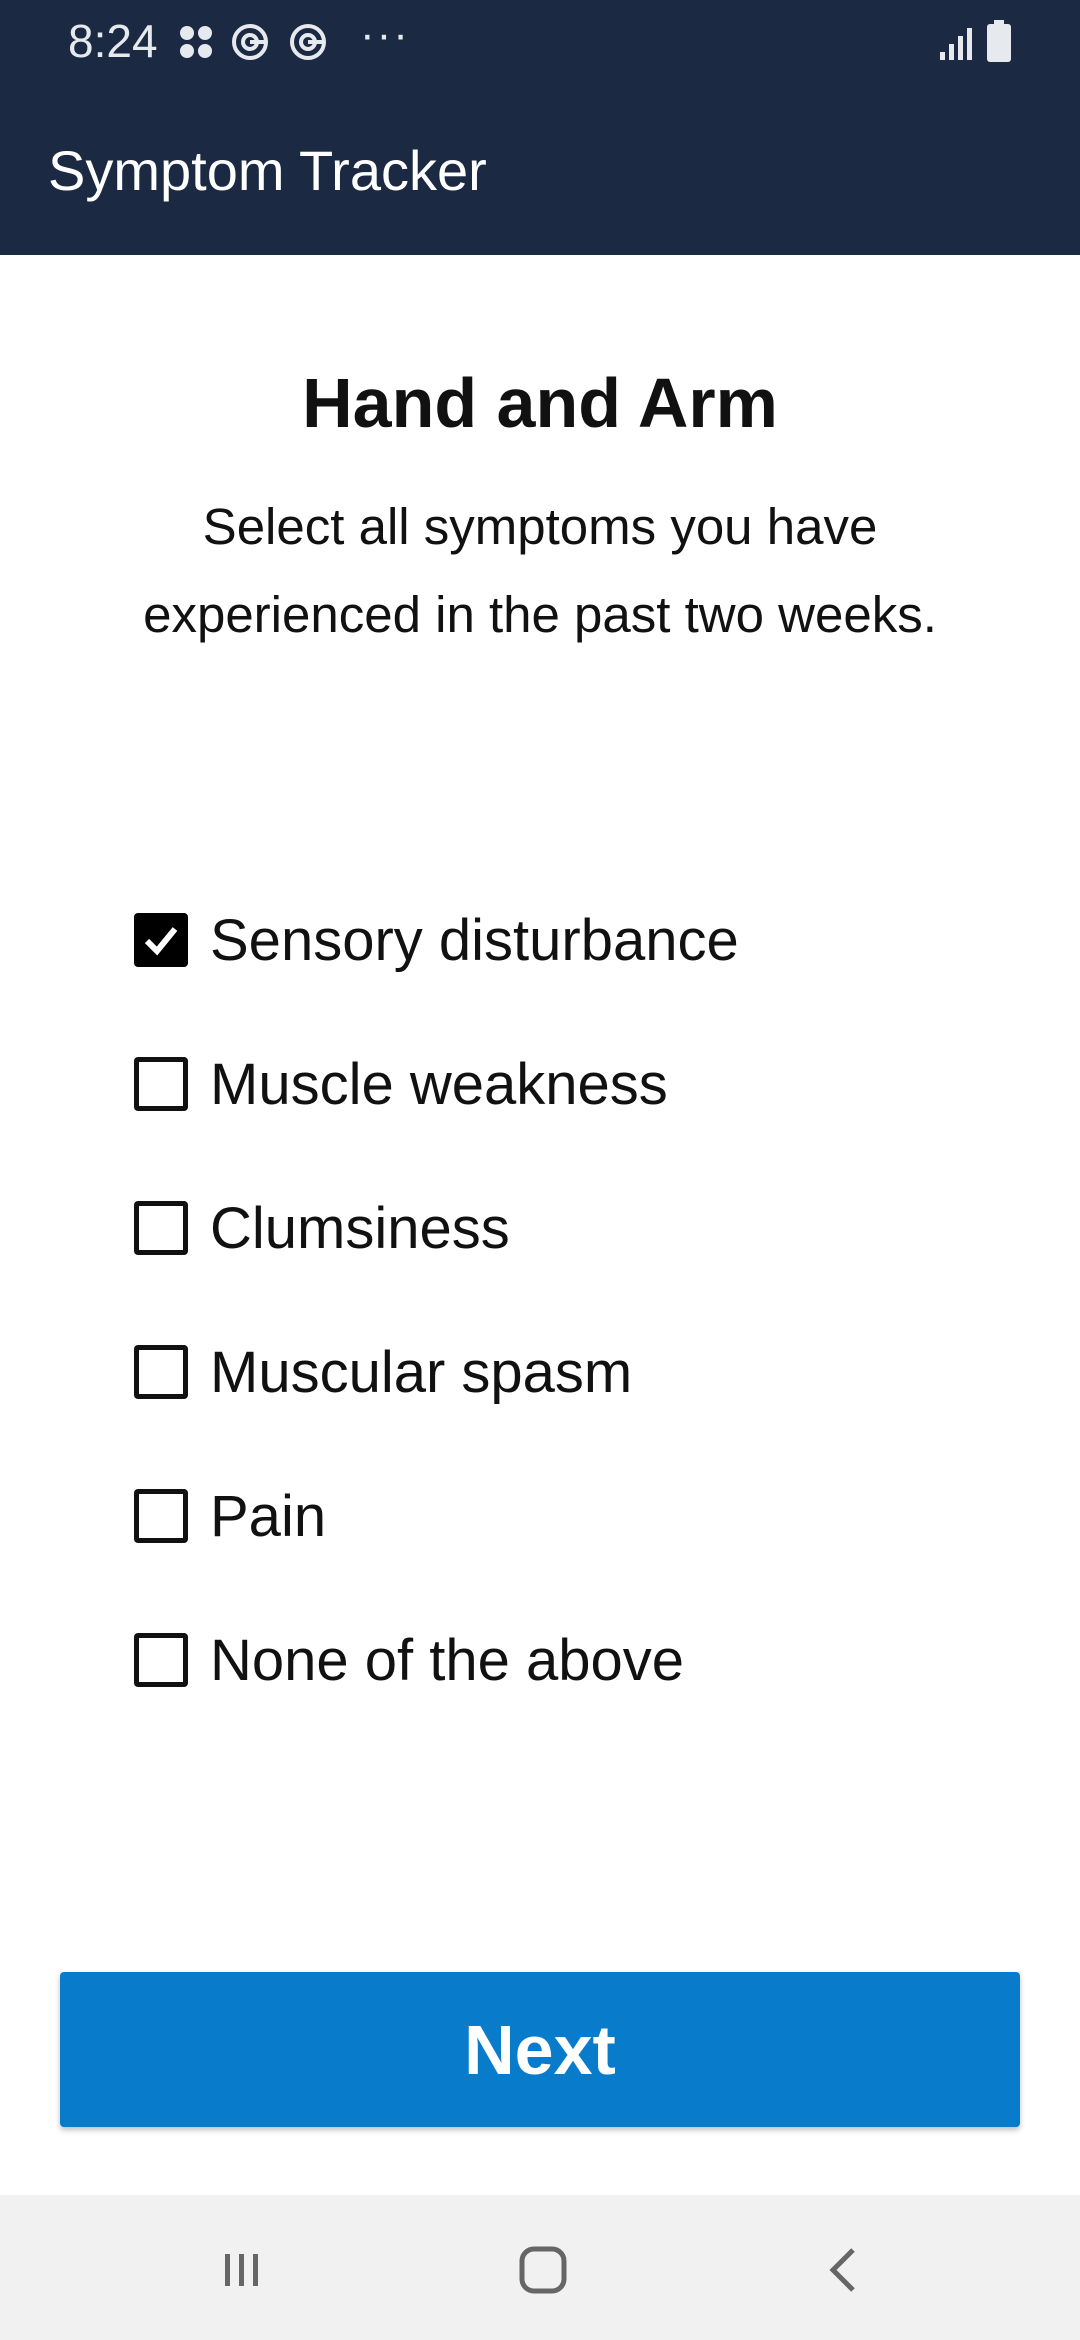 The width and height of the screenshot is (1080, 2340). I want to click on option-sensory-disturbance: Sensory disturbance, so click(559, 940).